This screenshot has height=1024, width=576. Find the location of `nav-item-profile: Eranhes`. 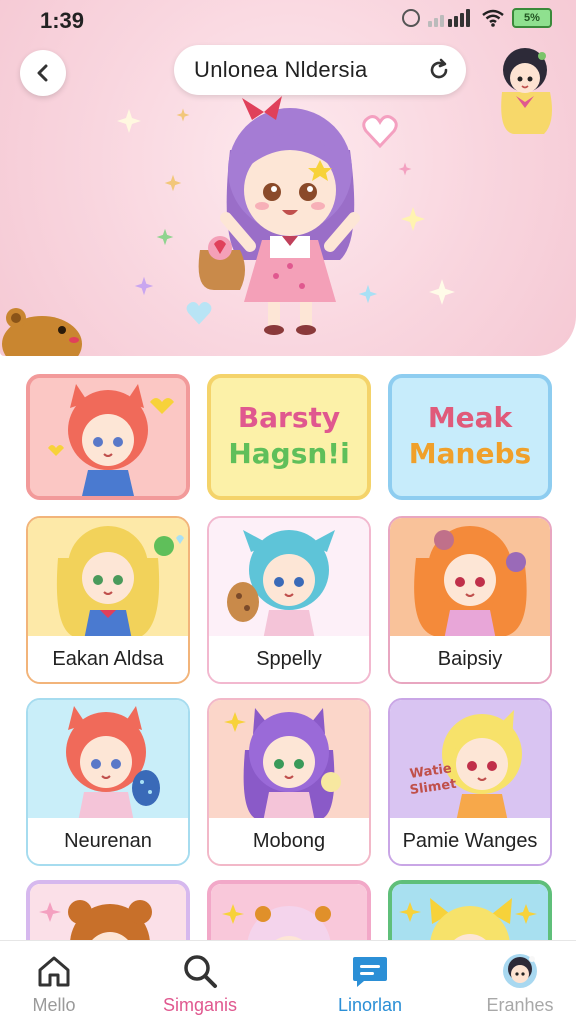

nav-item-profile: Eranhes is located at coordinates (512, 982).